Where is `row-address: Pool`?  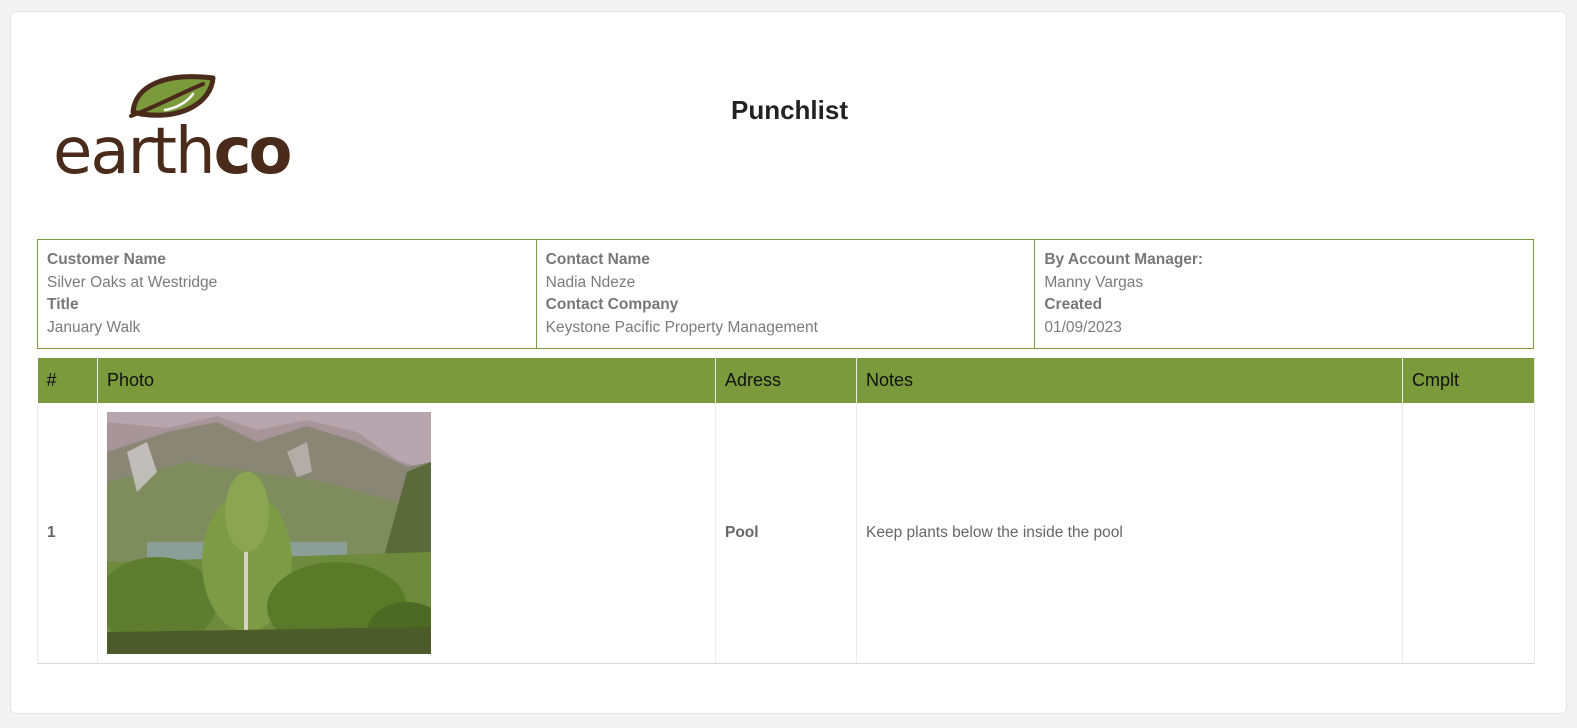
row-address: Pool is located at coordinates (786, 533).